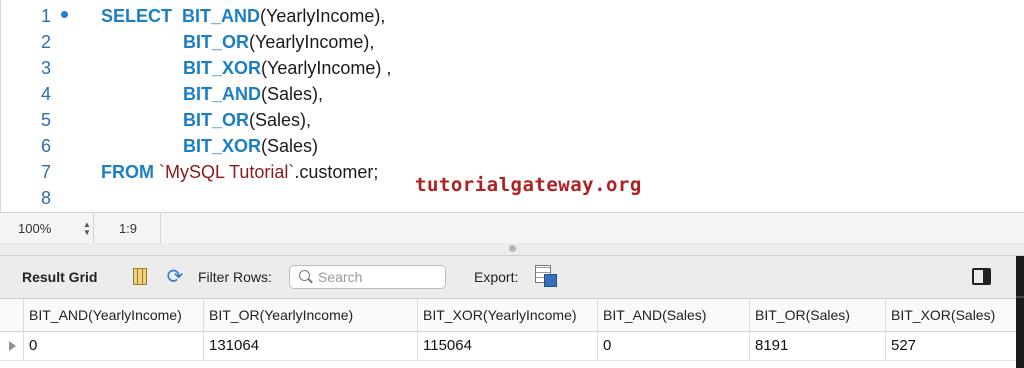  I want to click on table-cell: 527, so click(951, 346).